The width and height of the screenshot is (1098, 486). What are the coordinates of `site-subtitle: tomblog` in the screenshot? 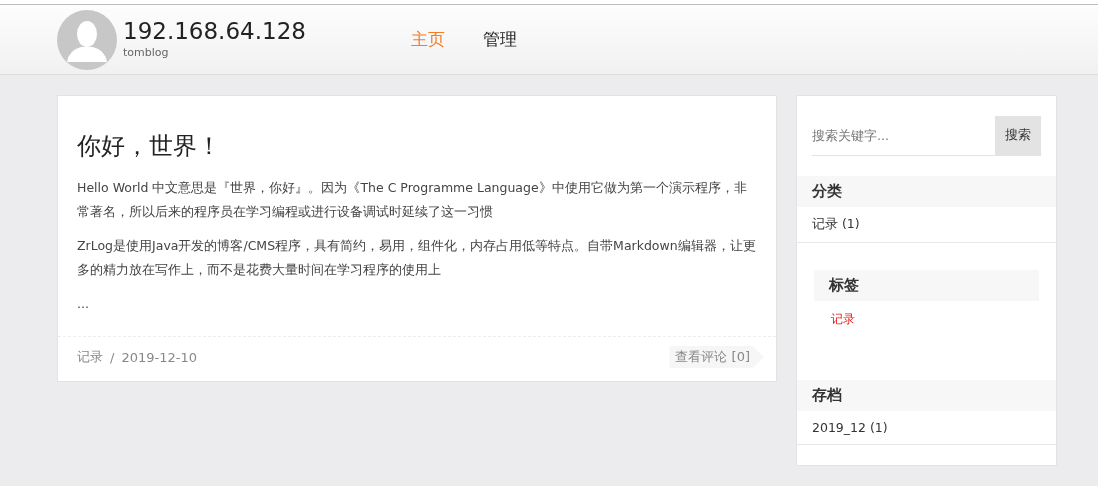 It's located at (146, 52).